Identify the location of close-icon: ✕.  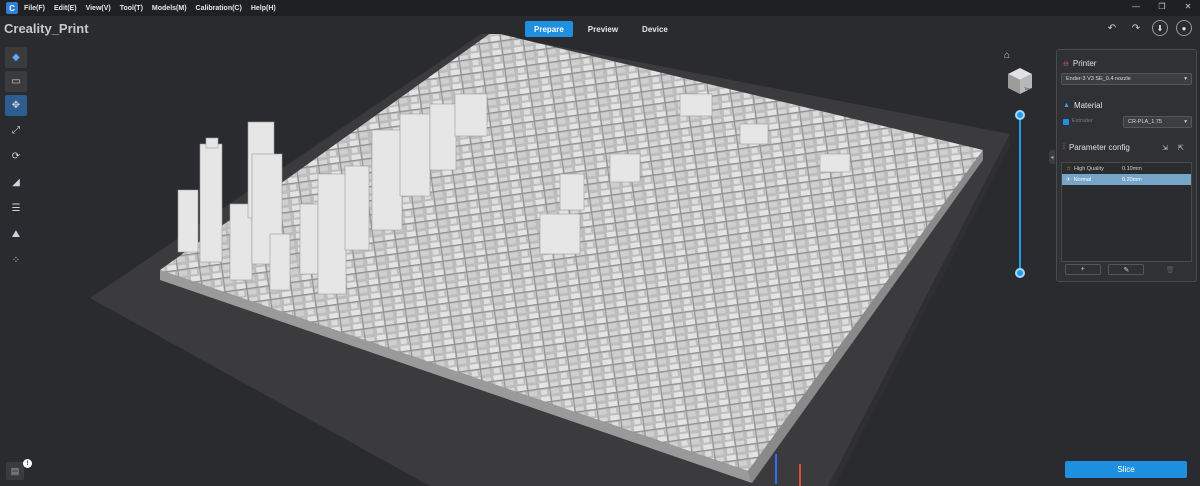
(1188, 6).